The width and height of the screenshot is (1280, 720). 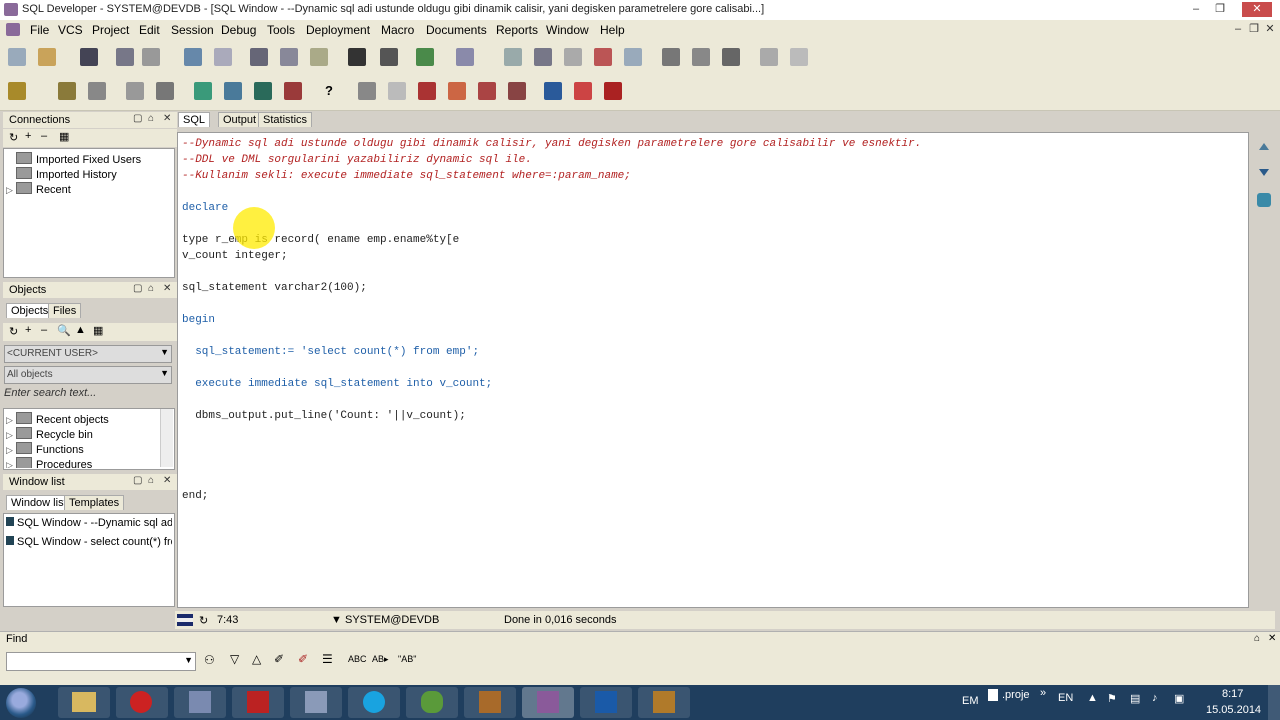 I want to click on debug-icon, so click(x=367, y=91).